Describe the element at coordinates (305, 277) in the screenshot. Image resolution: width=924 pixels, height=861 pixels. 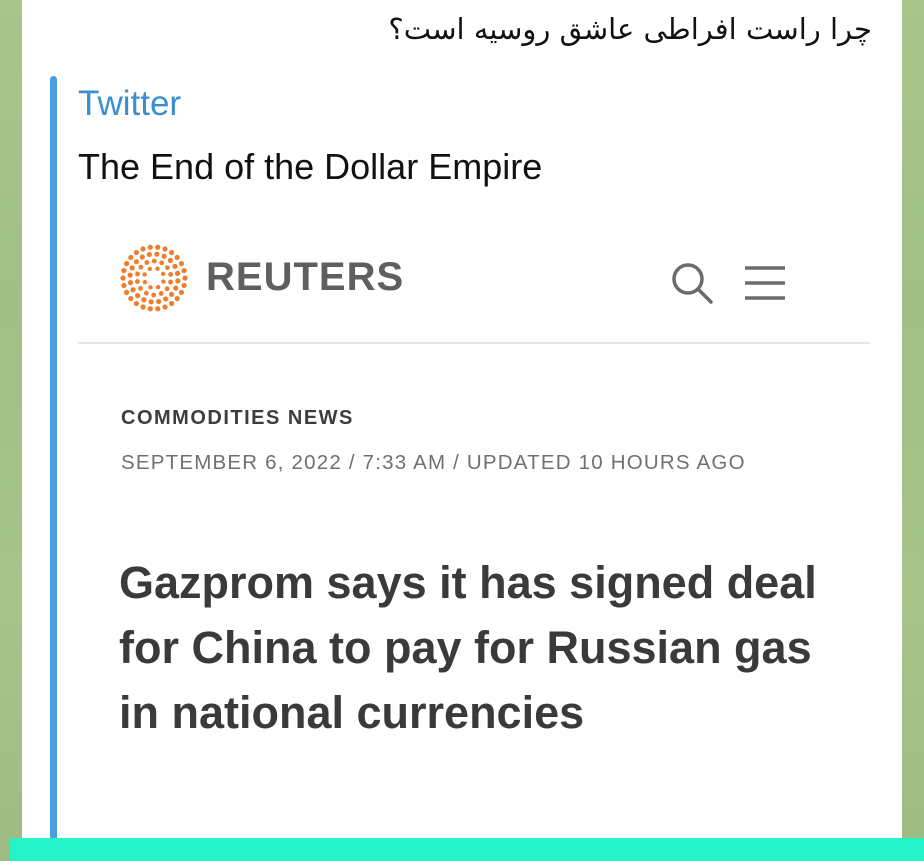
I see `reuters-wordmark: REUTERS` at that location.